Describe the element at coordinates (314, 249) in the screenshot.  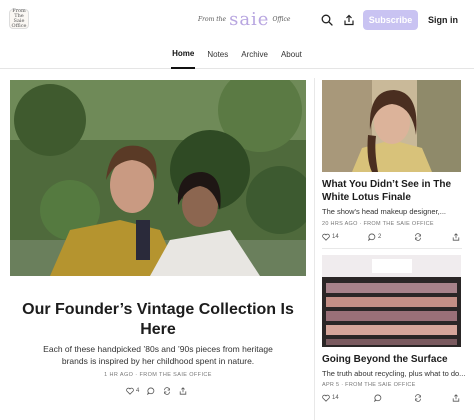
I see `column-divider` at that location.